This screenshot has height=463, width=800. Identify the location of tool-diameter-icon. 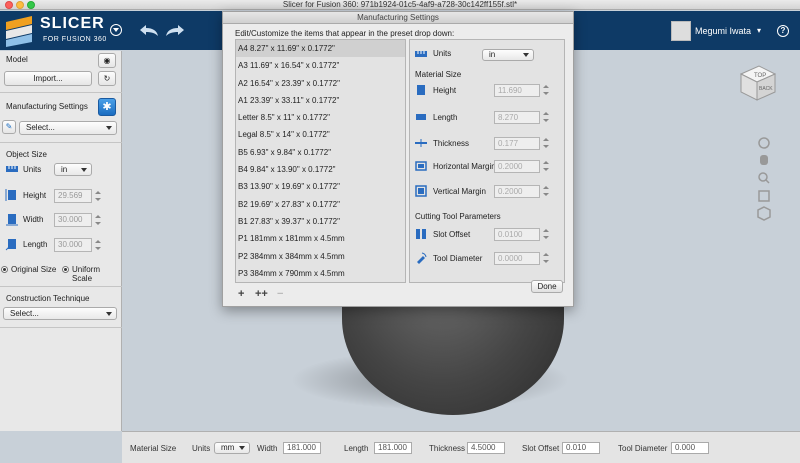
(422, 258).